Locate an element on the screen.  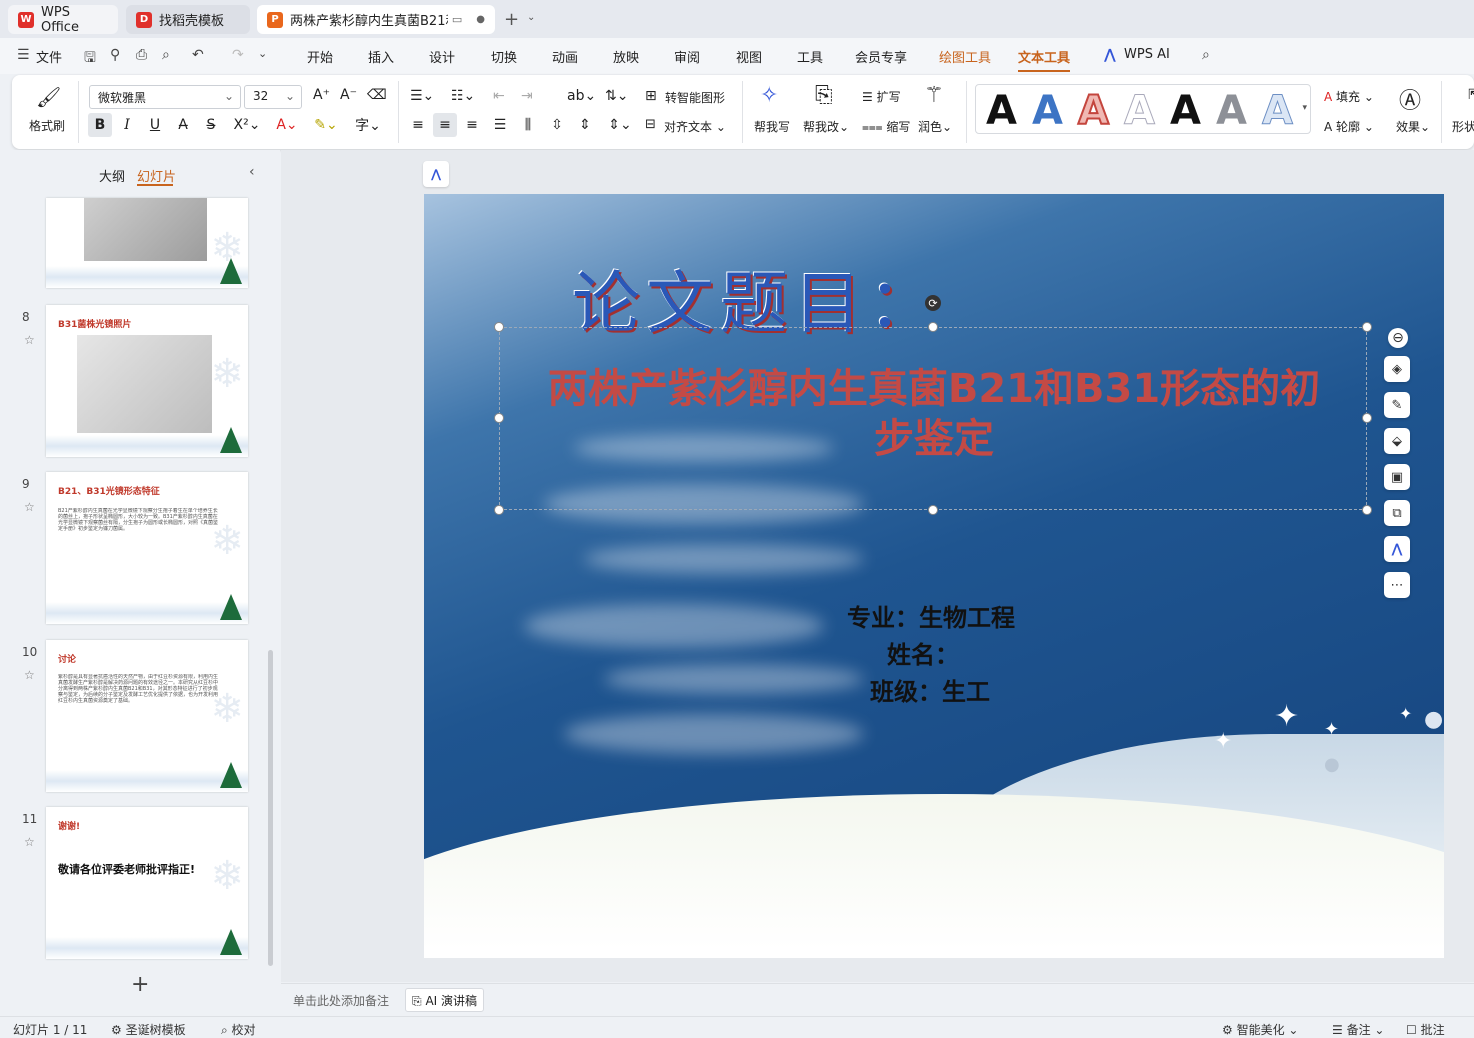
class-text: 班级：生工 is located at coordinates (930, 689).